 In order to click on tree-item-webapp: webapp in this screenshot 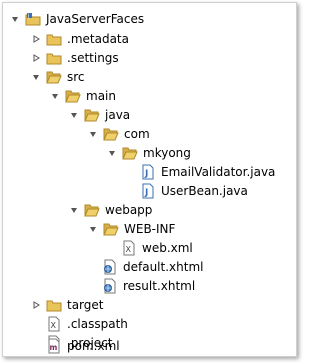, I will do `click(149, 210)`.